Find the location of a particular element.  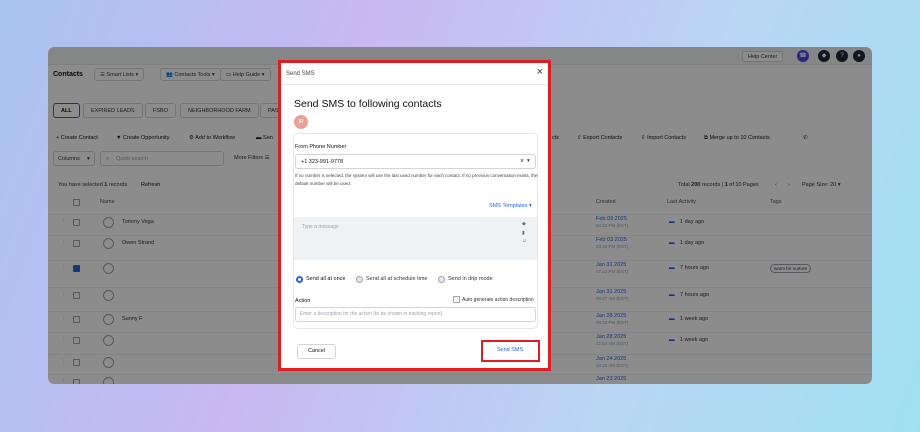

close-icon: × is located at coordinates (540, 72).